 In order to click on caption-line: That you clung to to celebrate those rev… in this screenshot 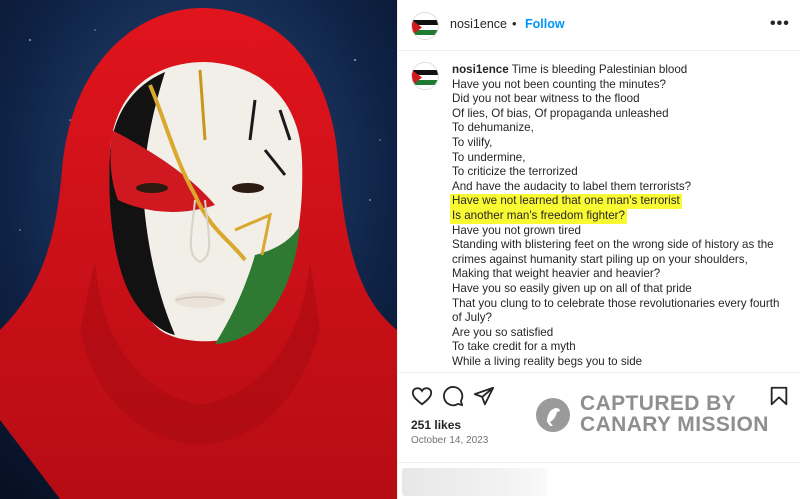, I will do `click(616, 303)`.